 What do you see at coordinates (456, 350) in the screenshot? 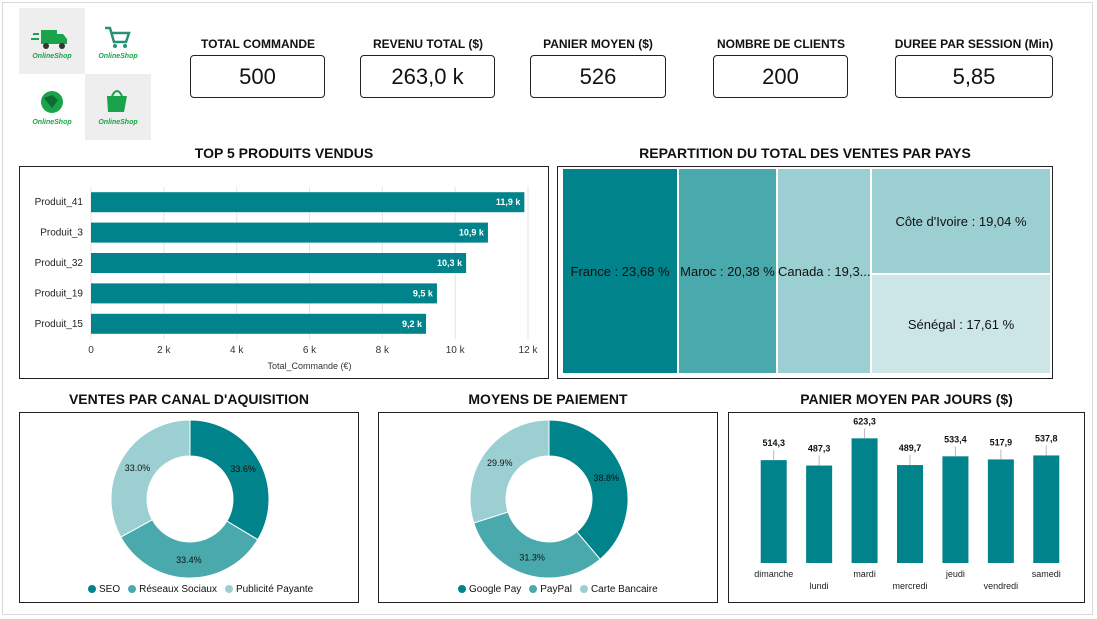
I see `x-tick-label: 10 k` at bounding box center [456, 350].